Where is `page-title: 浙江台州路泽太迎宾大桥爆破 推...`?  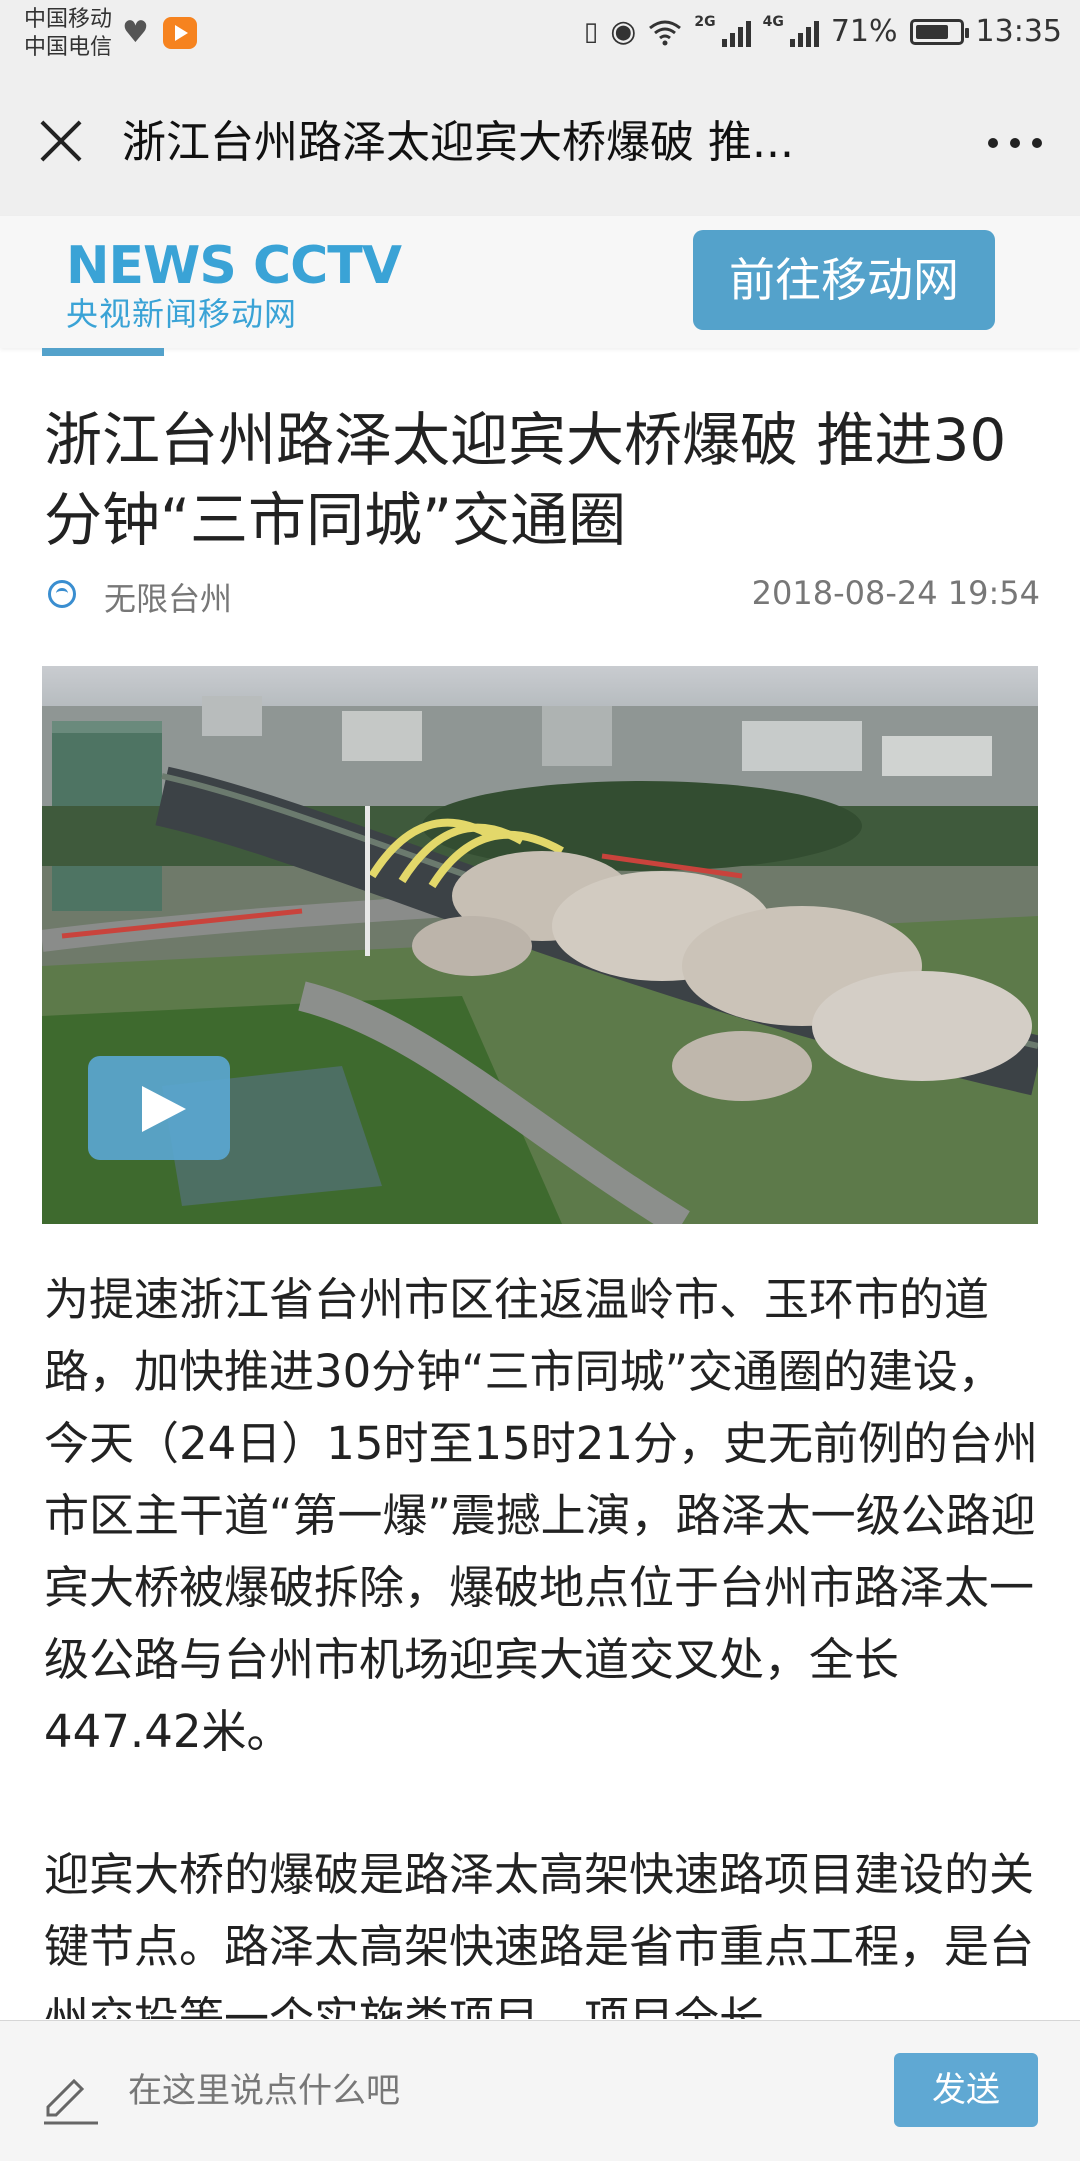
page-title: 浙江台州路泽太迎宾大桥爆破 推... is located at coordinates (458, 142).